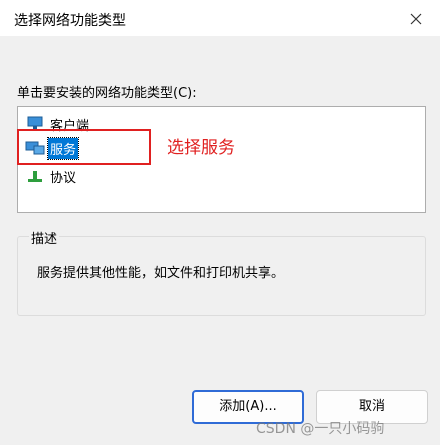 The height and width of the screenshot is (445, 440). What do you see at coordinates (320, 429) in the screenshot?
I see `watermark: CSDN @一只小码驹` at bounding box center [320, 429].